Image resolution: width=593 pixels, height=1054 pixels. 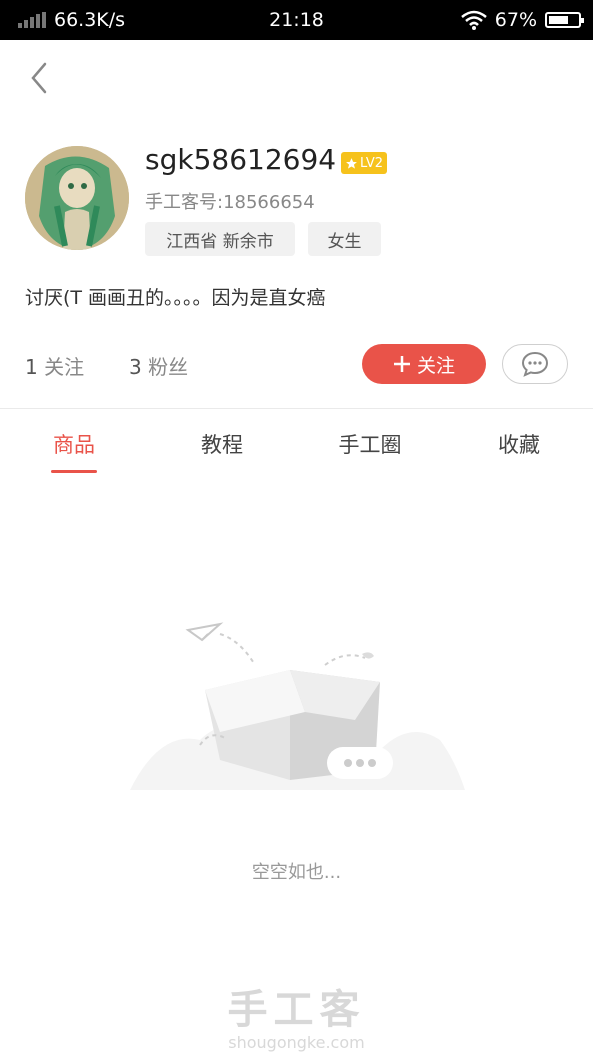 I want to click on fans-label: 粉丝, so click(x=168, y=367).